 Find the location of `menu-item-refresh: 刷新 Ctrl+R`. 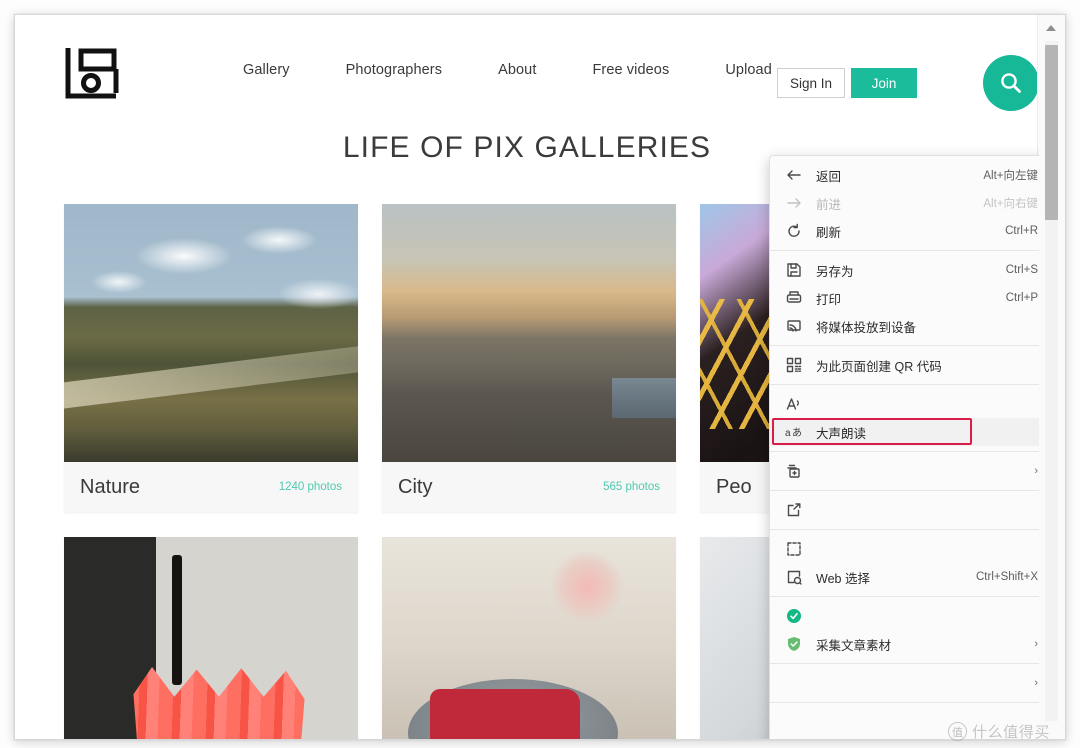

menu-item-refresh: 刷新 Ctrl+R is located at coordinates (904, 231).